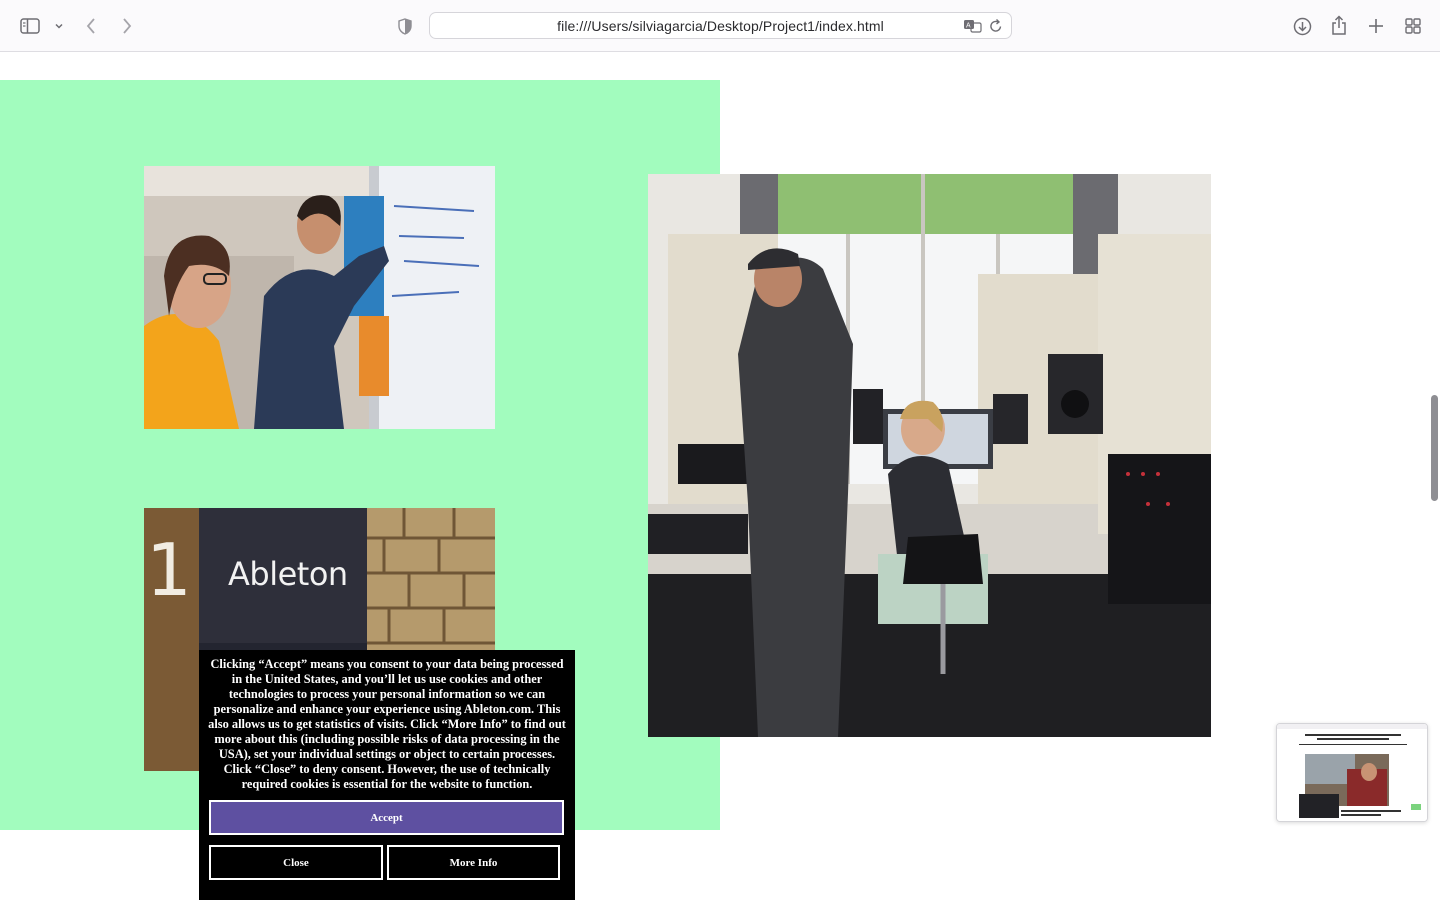 The height and width of the screenshot is (900, 1440). Describe the element at coordinates (1352, 772) in the screenshot. I see `page-preview-thumbnail` at that location.